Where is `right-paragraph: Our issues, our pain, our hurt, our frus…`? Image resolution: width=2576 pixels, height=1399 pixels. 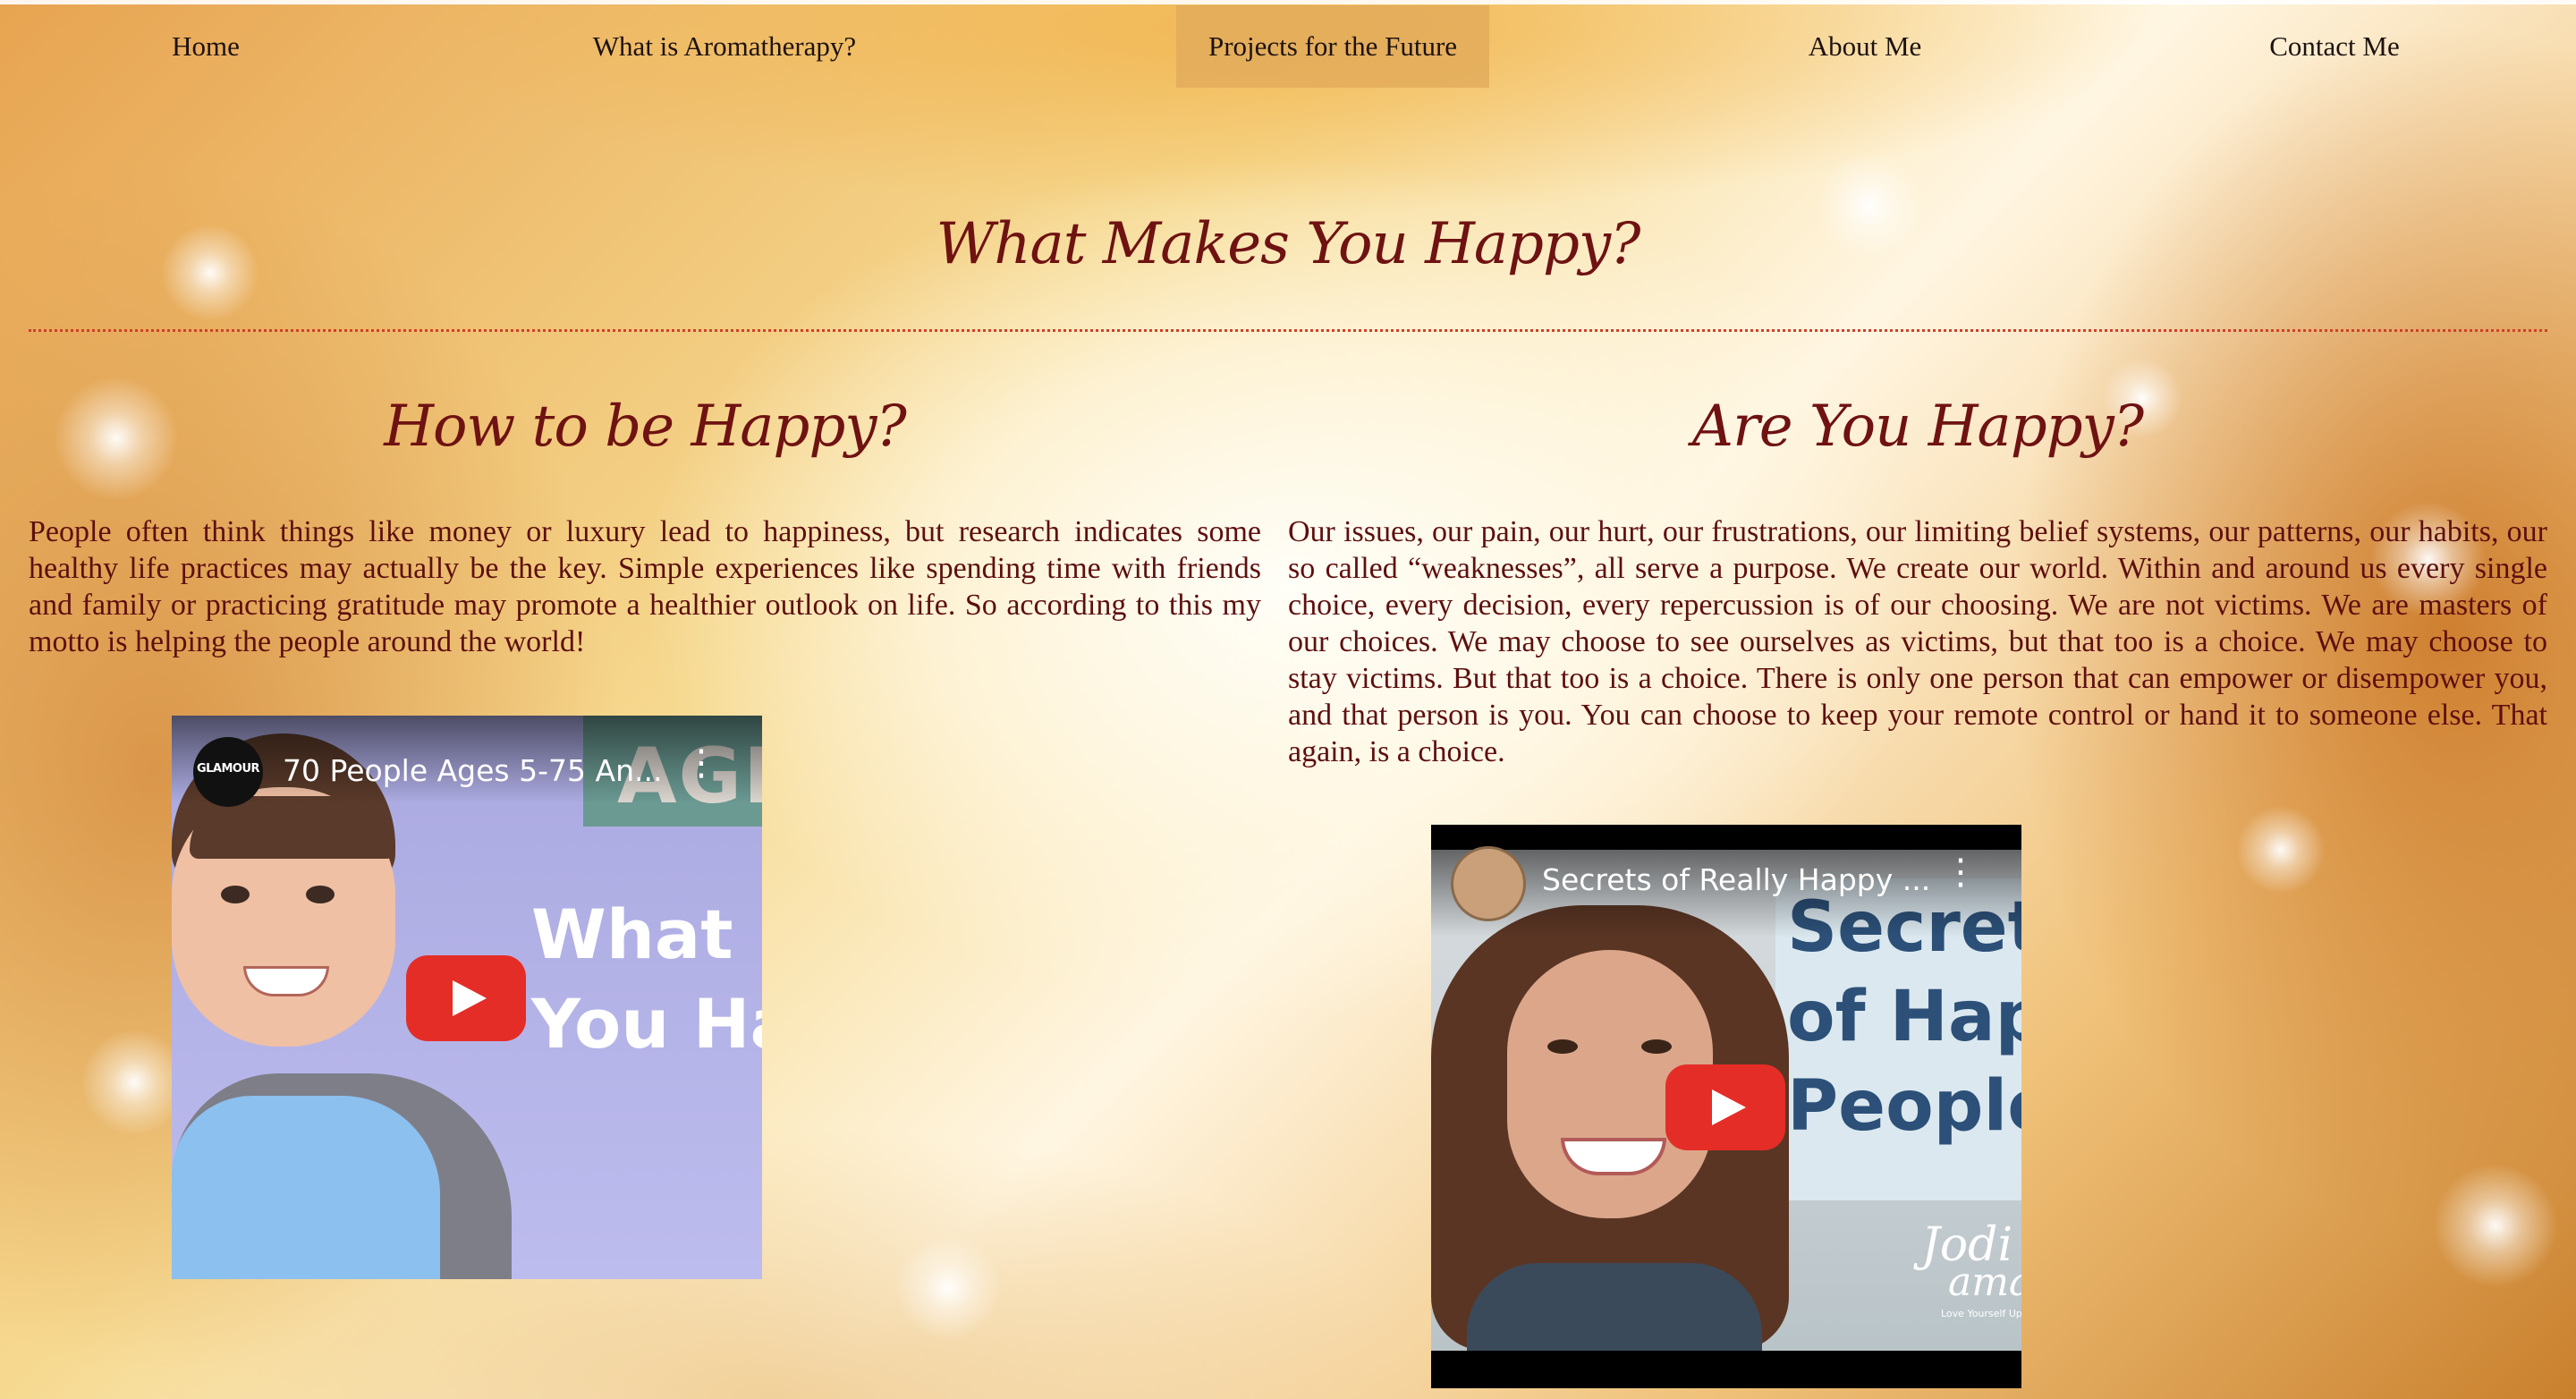 right-paragraph: Our issues, our pain, our hurt, our frus… is located at coordinates (1917, 641).